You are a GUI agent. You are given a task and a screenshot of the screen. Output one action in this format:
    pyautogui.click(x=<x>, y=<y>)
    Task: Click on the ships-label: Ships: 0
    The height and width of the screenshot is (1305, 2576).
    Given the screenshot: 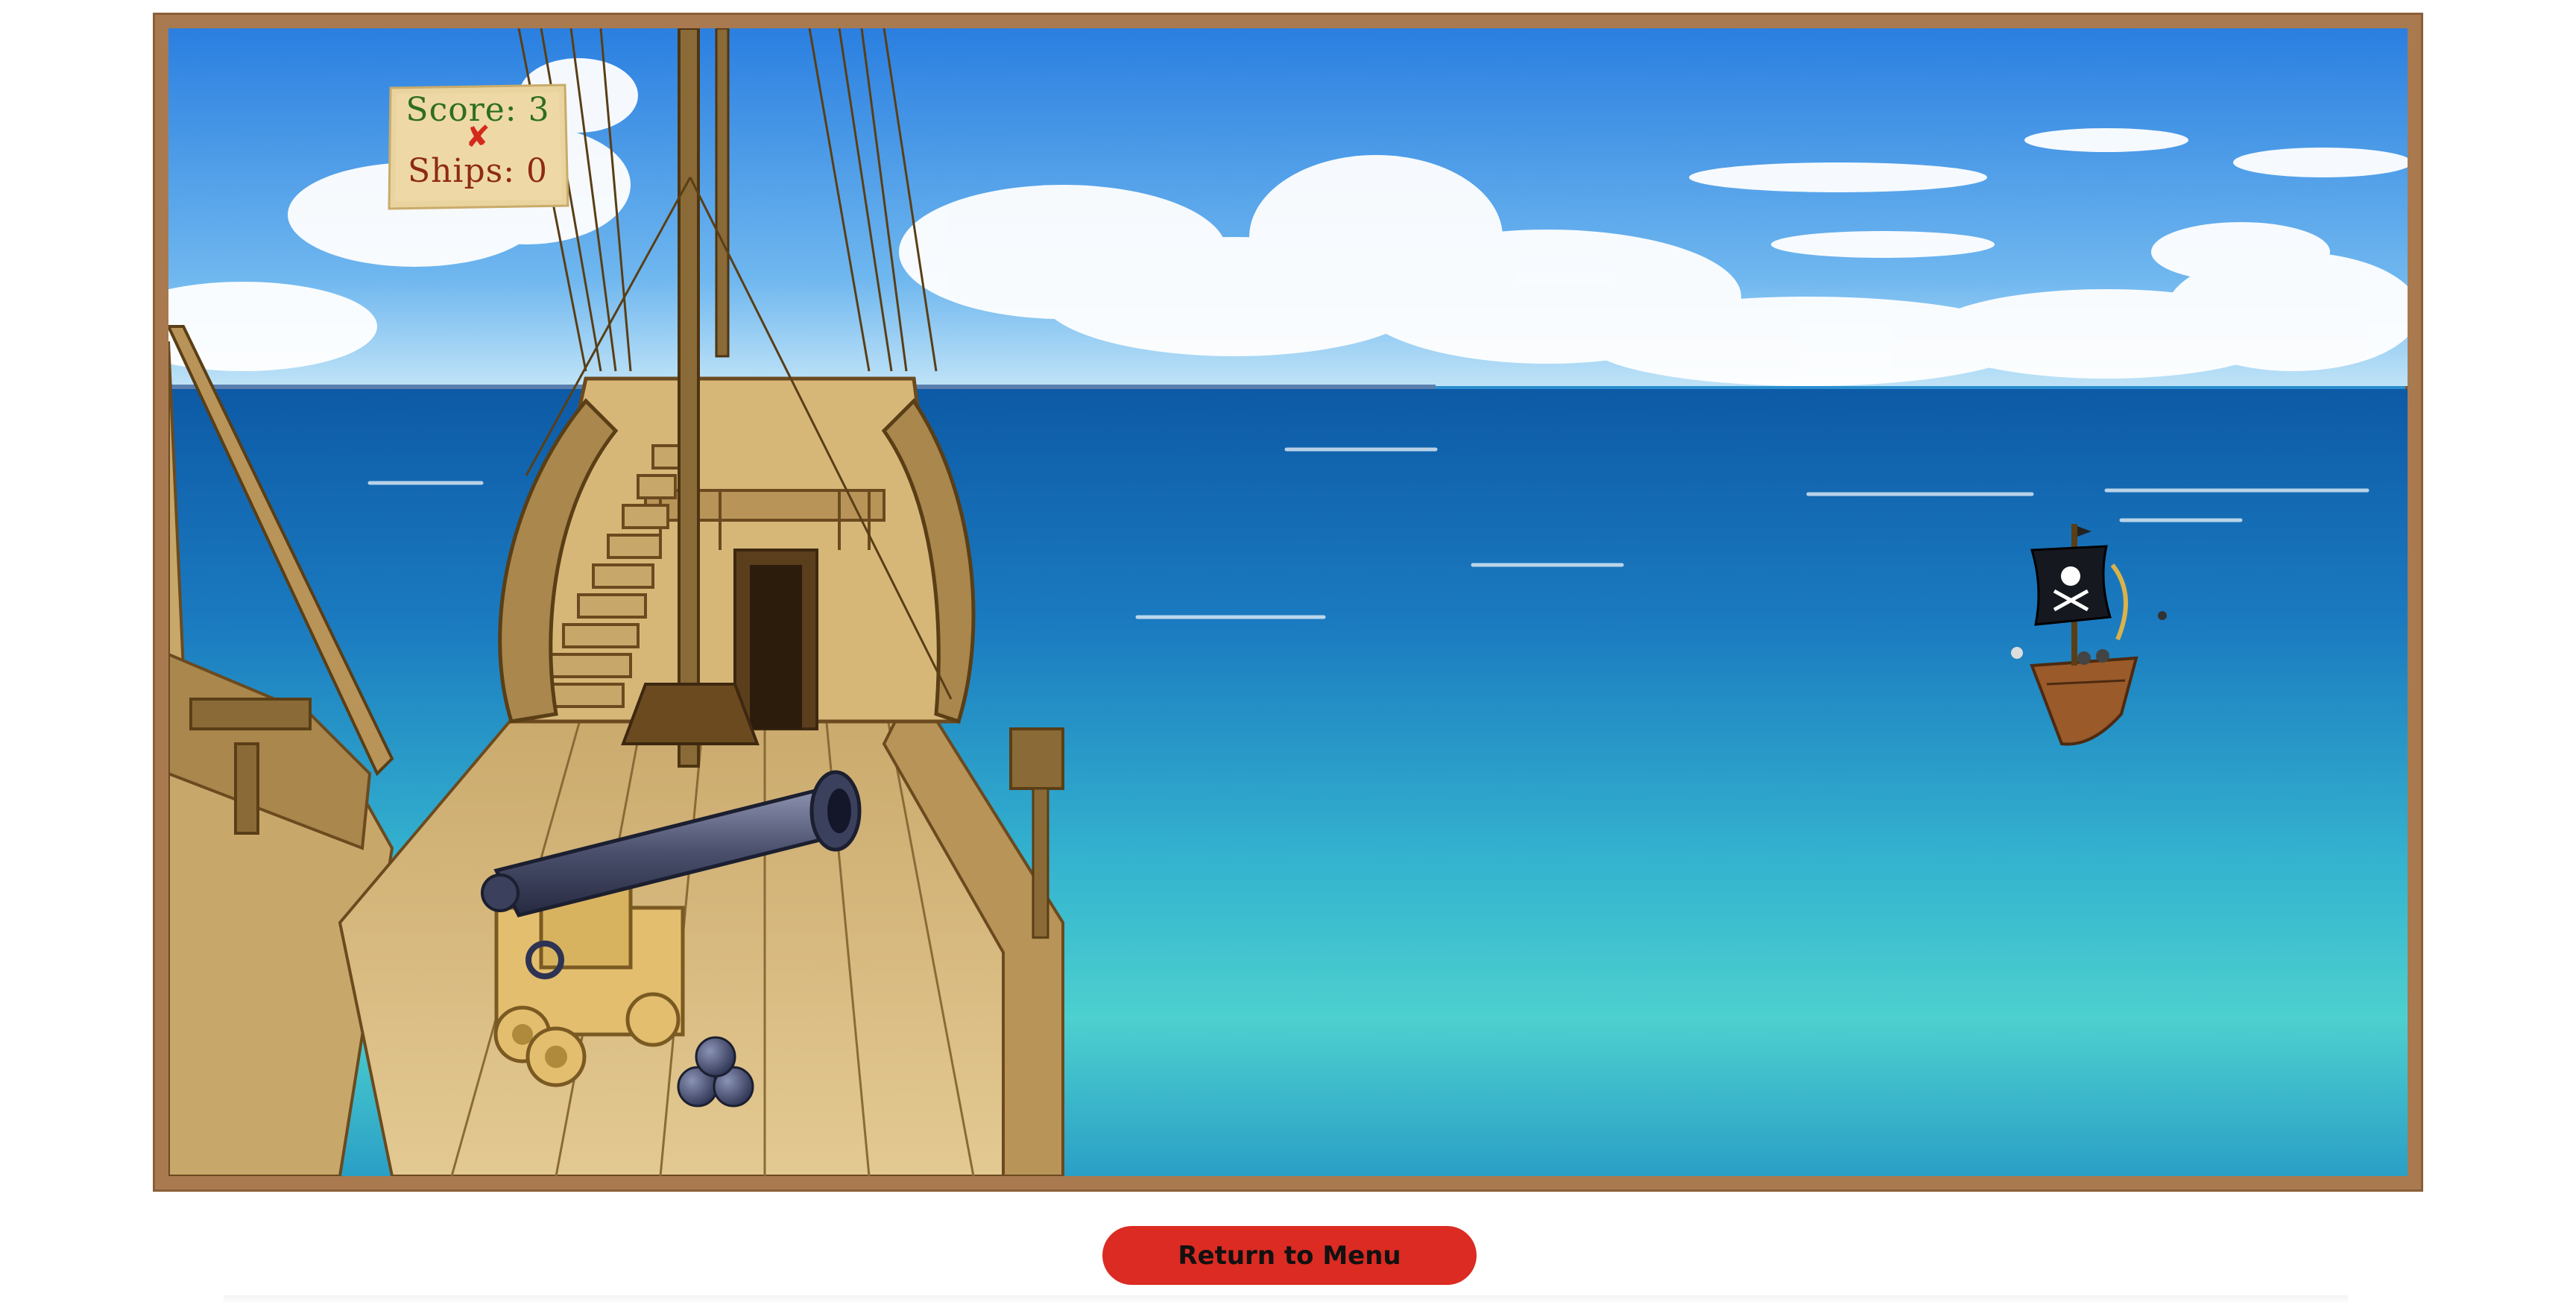 What is the action you would take?
    pyautogui.click(x=478, y=171)
    